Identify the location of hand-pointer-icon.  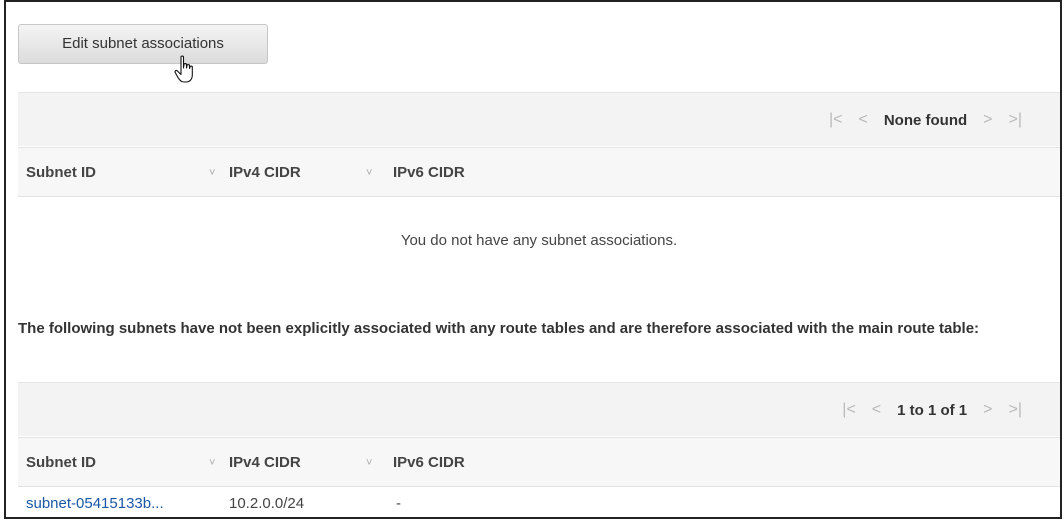
(183, 69).